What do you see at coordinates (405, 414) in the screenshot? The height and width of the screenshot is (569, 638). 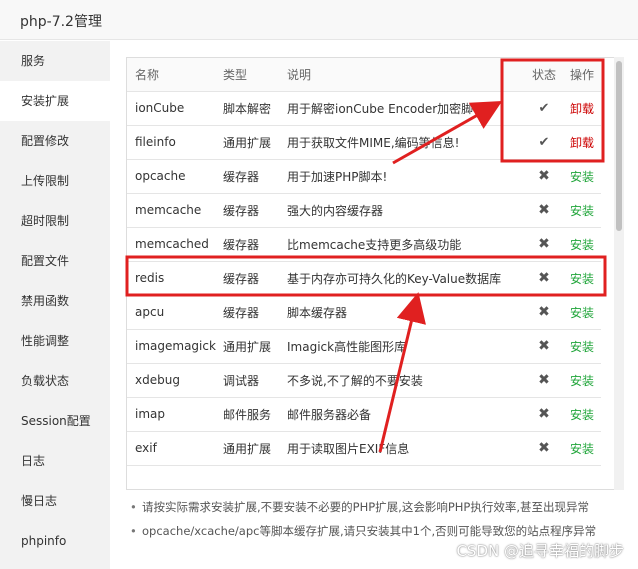 I see `extension-description: 邮件服务器必备` at bounding box center [405, 414].